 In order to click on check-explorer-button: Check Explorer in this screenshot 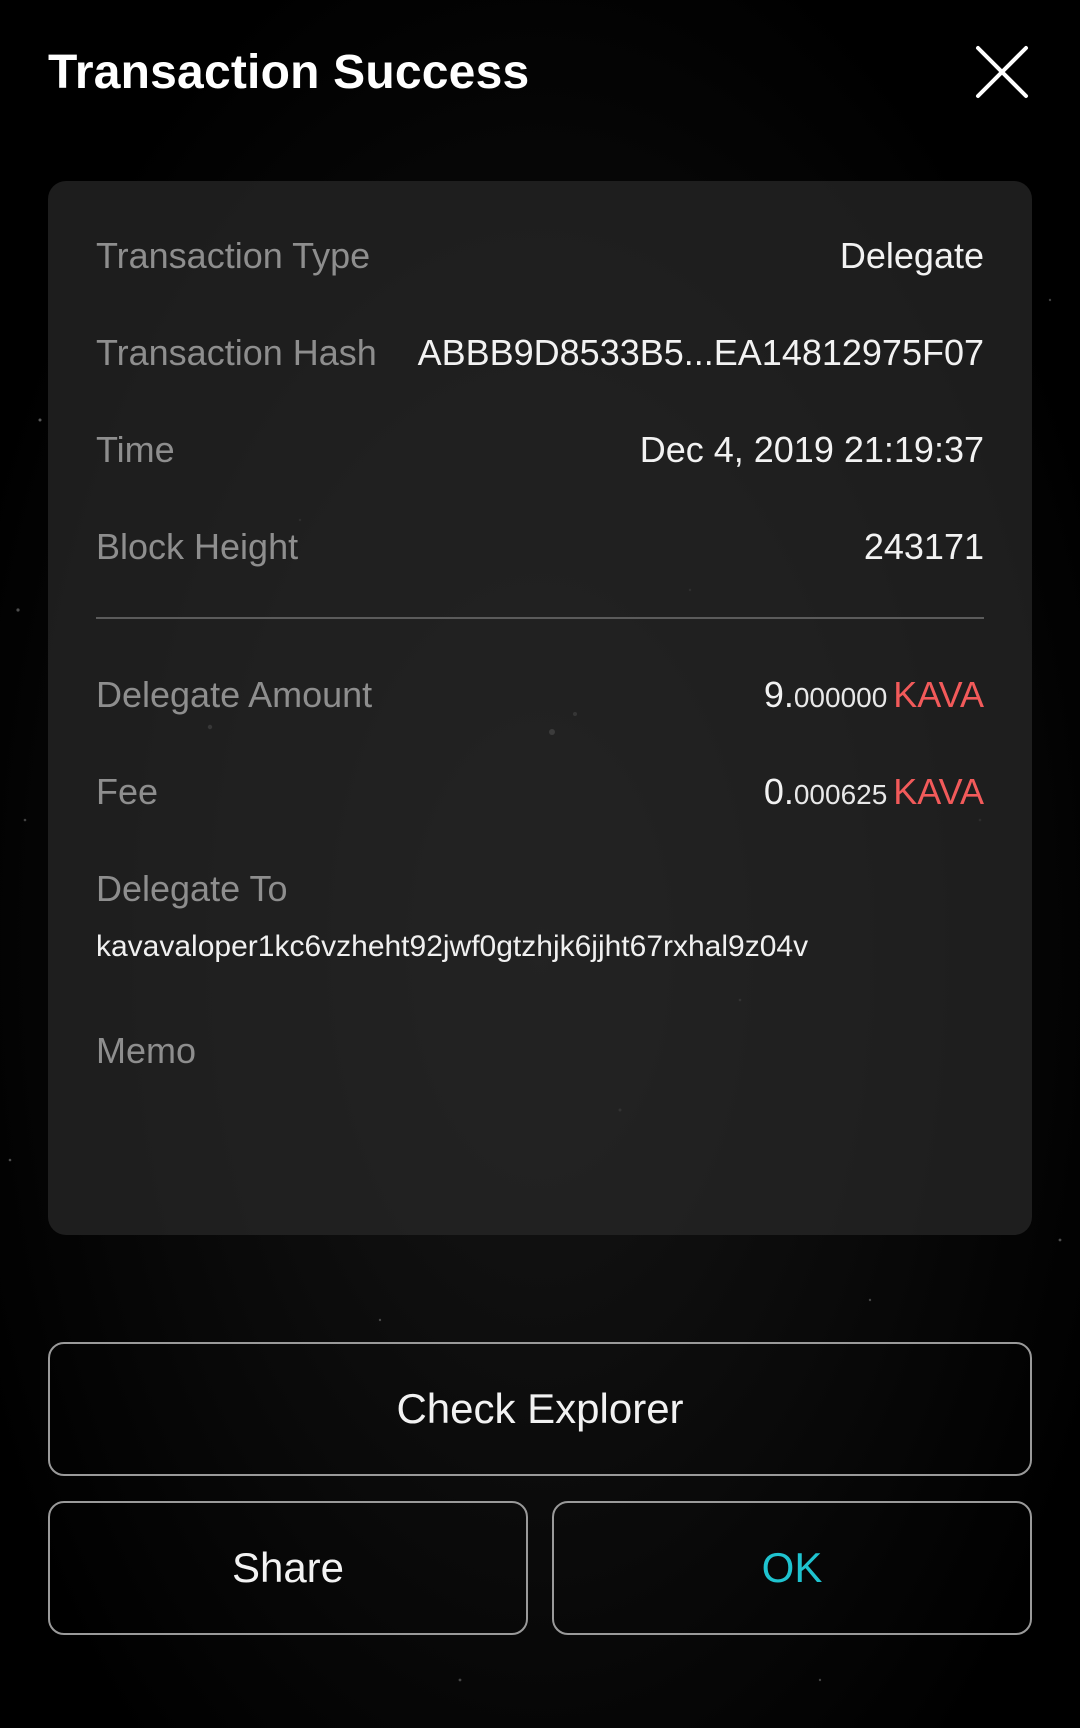, I will do `click(540, 1409)`.